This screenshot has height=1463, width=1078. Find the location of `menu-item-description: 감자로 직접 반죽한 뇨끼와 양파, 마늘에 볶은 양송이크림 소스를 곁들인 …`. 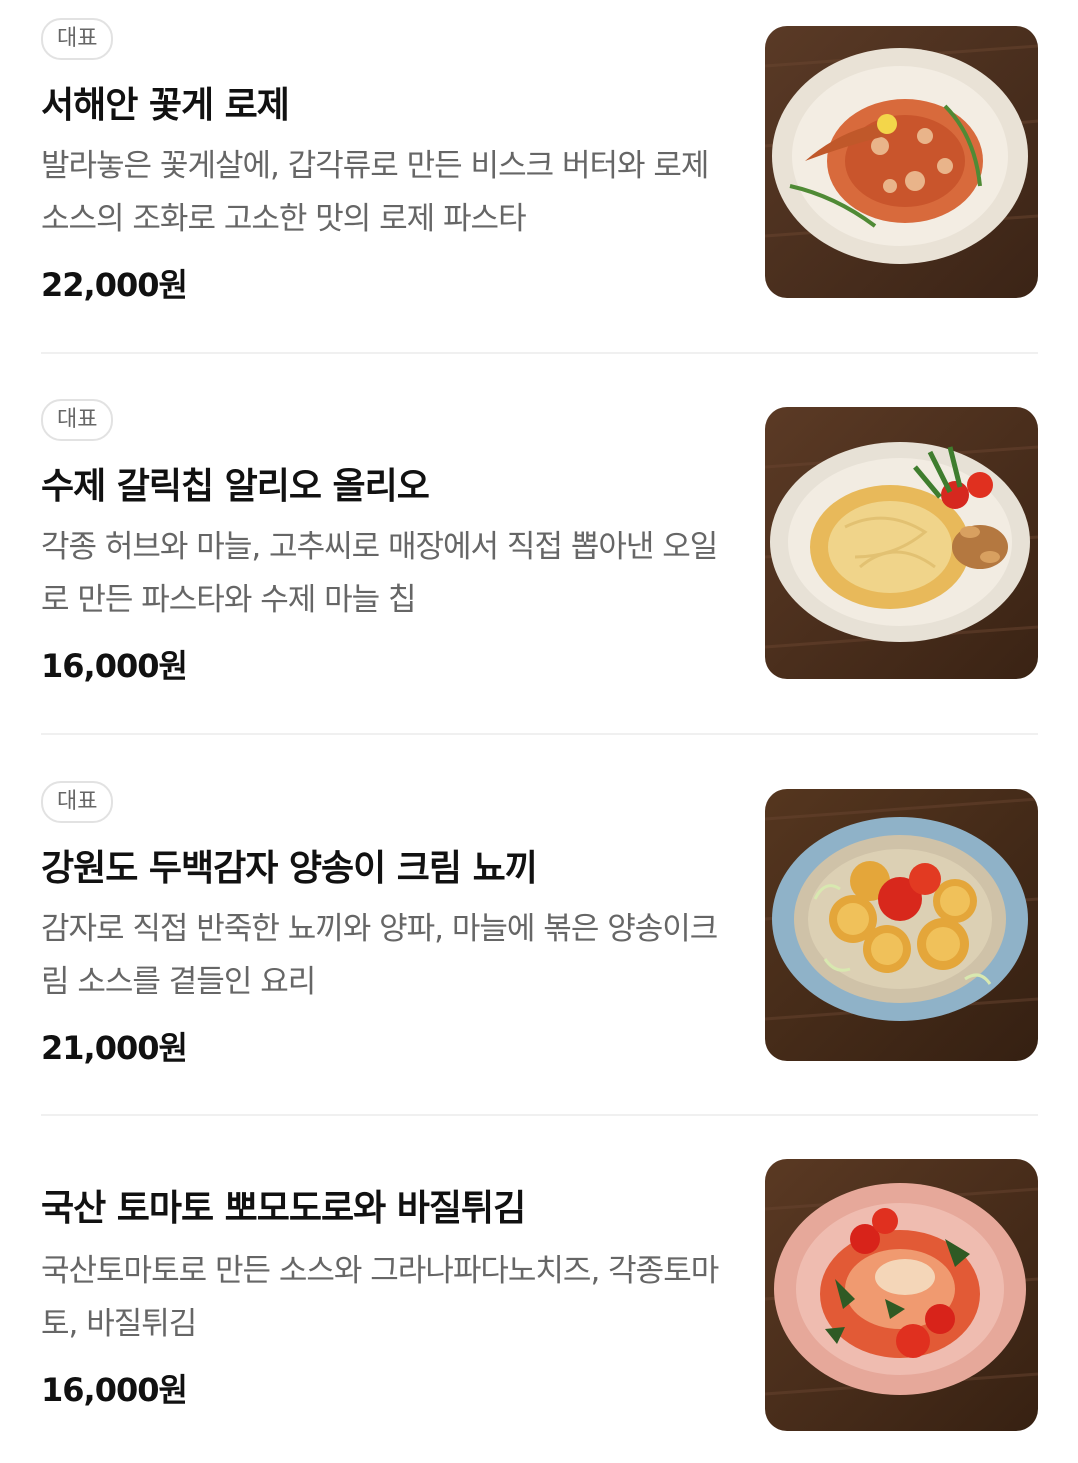

menu-item-description: 감자로 직접 반죽한 뇨끼와 양파, 마늘에 볶은 양송이크림 소스를 곁들인 … is located at coordinates (379, 955).